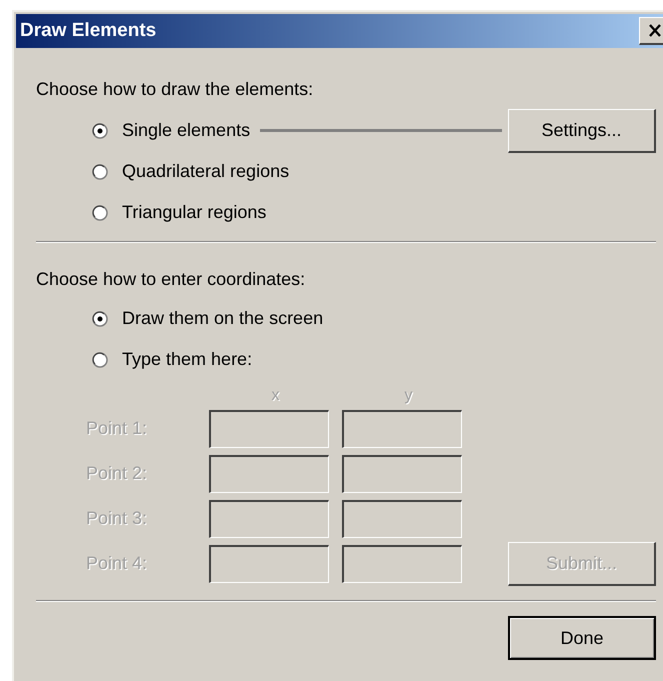 The image size is (663, 681). I want to click on radio-label: Quadrilateral regions, so click(206, 171).